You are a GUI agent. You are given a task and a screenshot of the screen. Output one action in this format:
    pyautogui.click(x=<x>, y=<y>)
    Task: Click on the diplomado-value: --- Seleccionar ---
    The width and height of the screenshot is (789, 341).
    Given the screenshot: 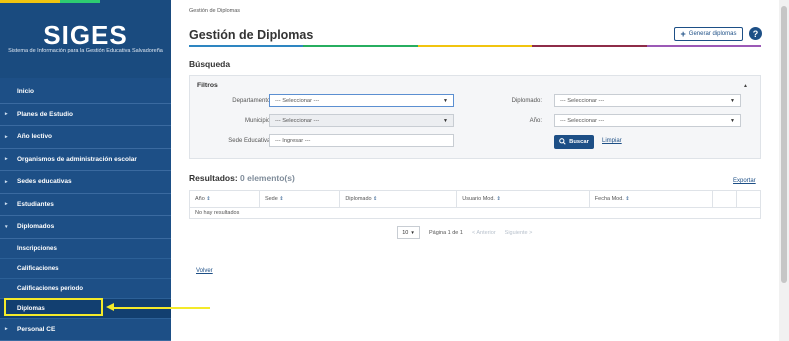 What is the action you would take?
    pyautogui.click(x=582, y=100)
    